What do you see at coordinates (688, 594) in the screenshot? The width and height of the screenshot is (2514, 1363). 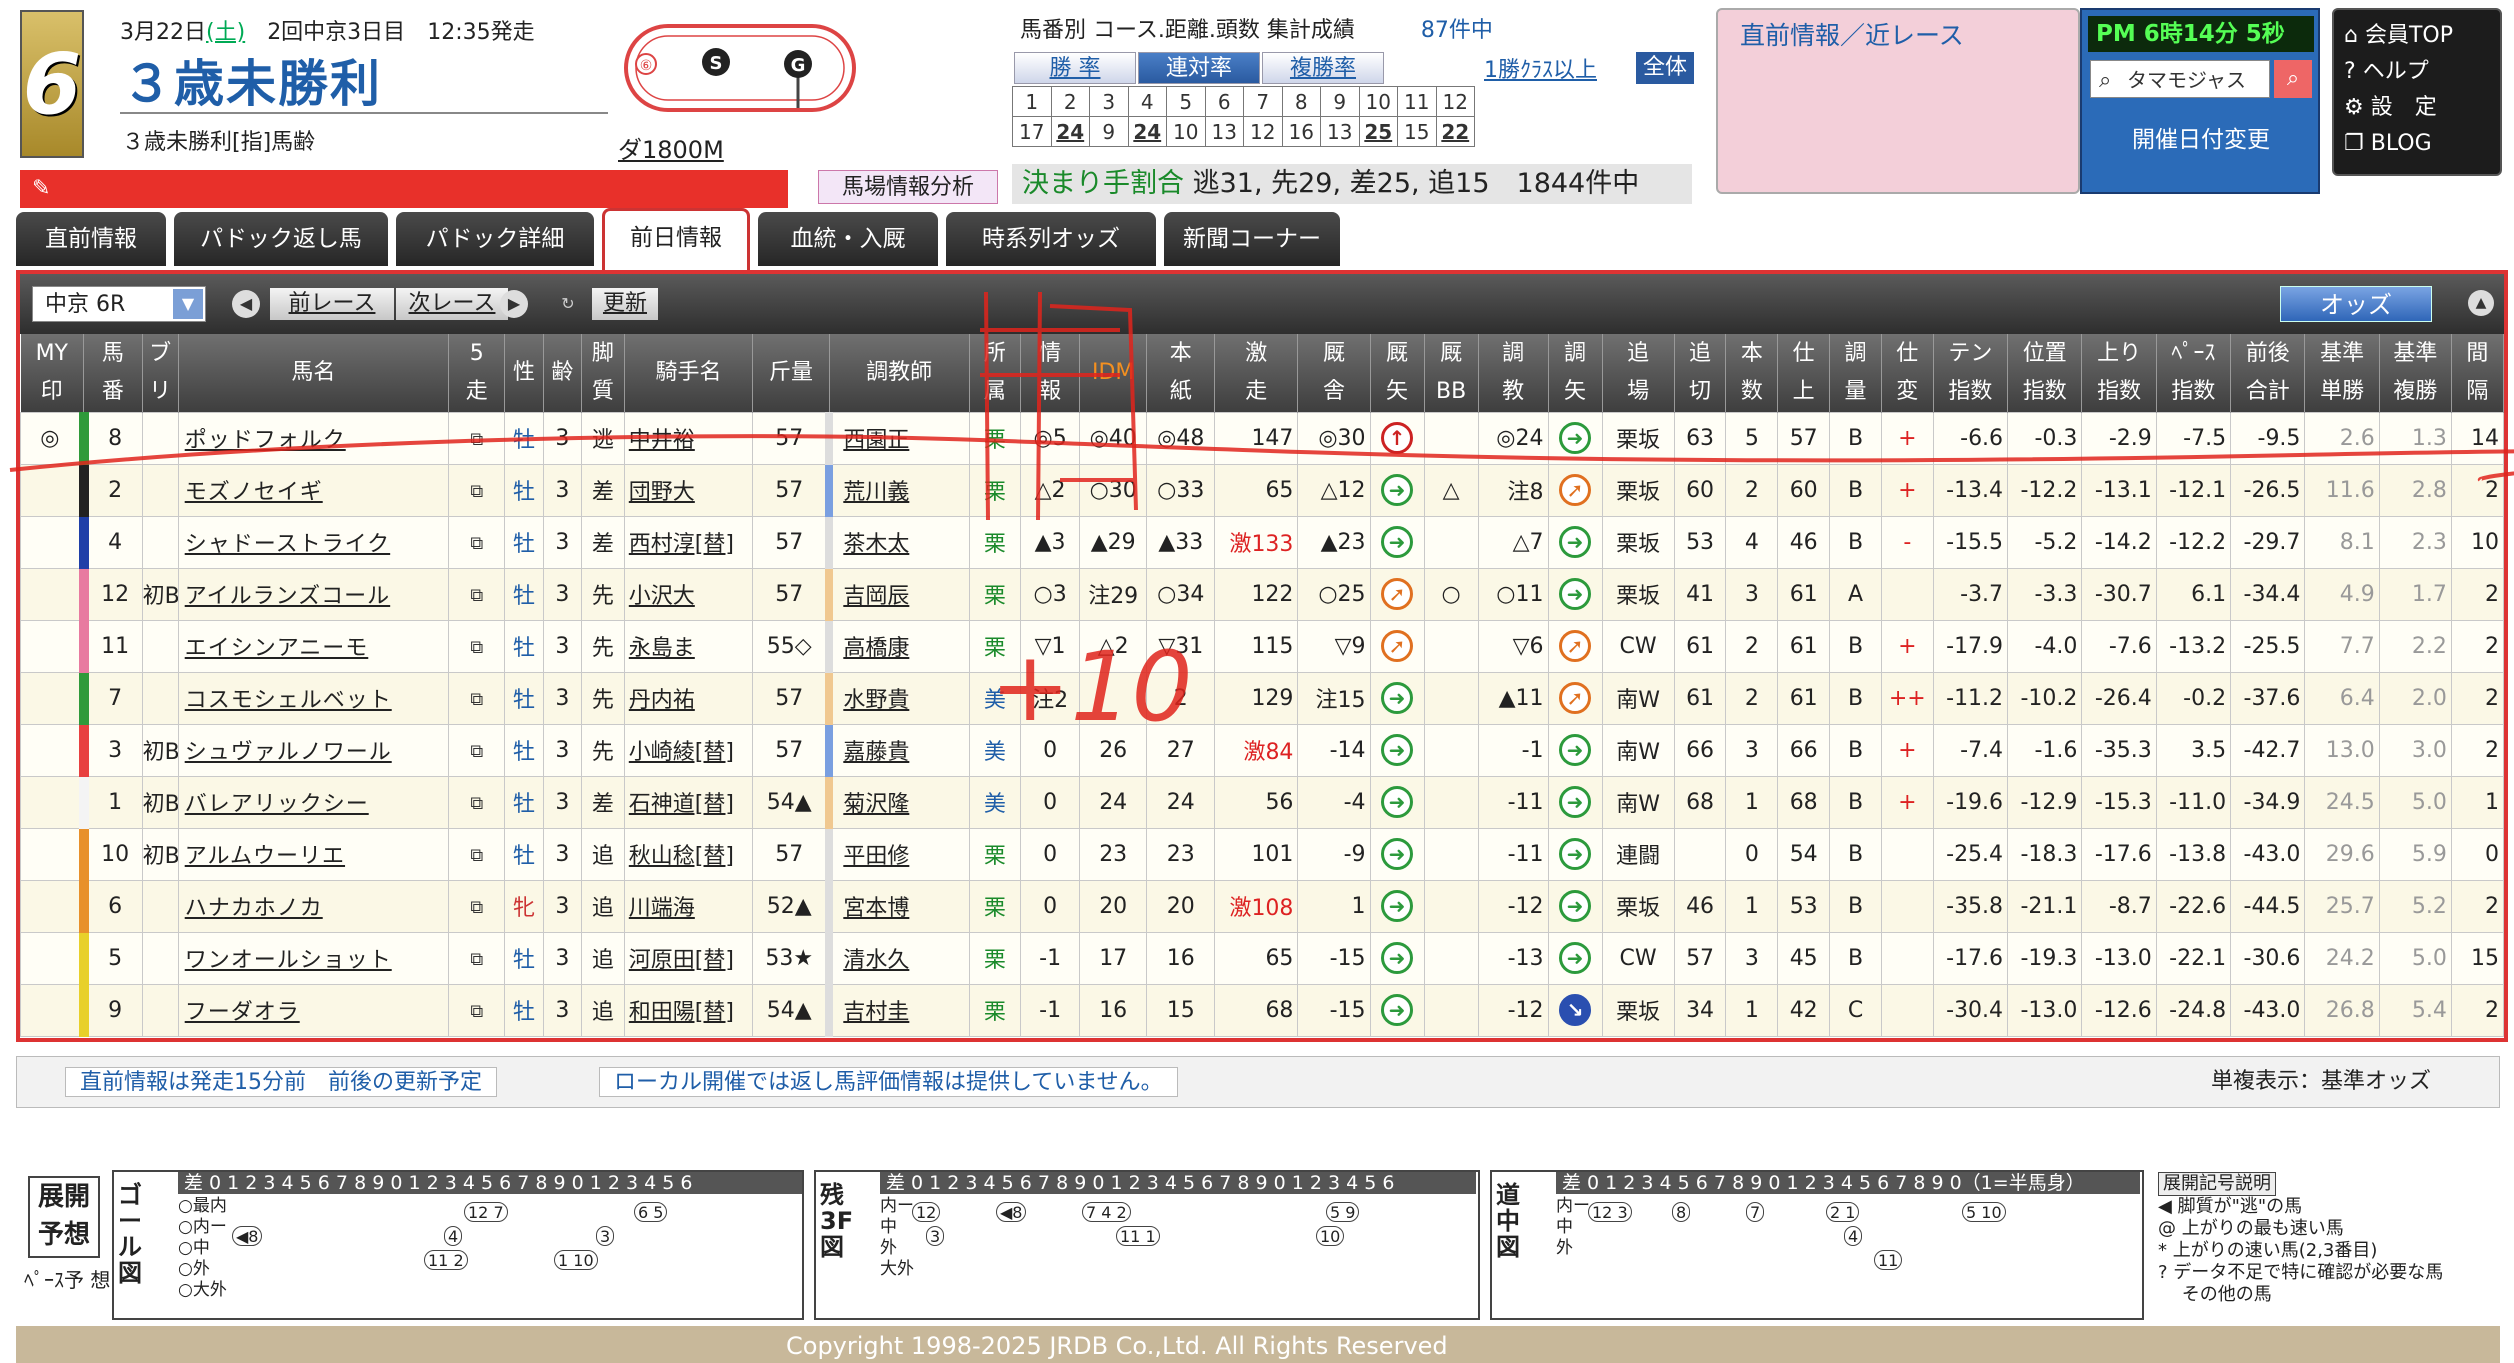 I see `jockey-link: 小沢大` at bounding box center [688, 594].